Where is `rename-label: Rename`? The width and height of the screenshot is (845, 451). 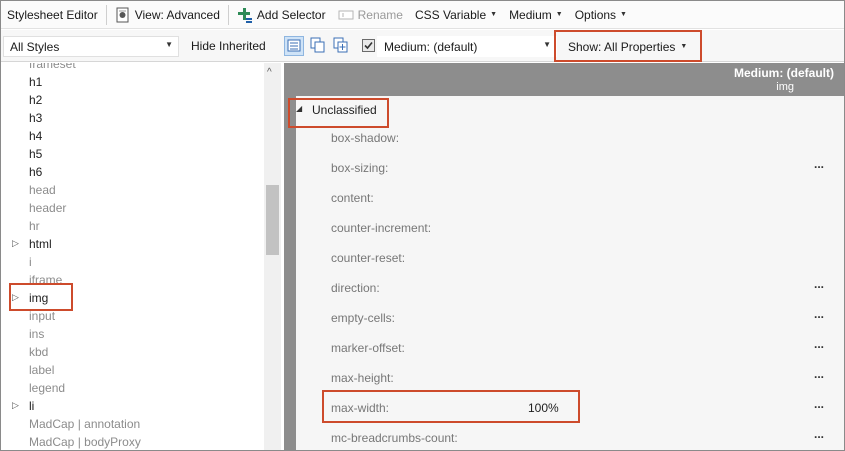
rename-label: Rename is located at coordinates (380, 14).